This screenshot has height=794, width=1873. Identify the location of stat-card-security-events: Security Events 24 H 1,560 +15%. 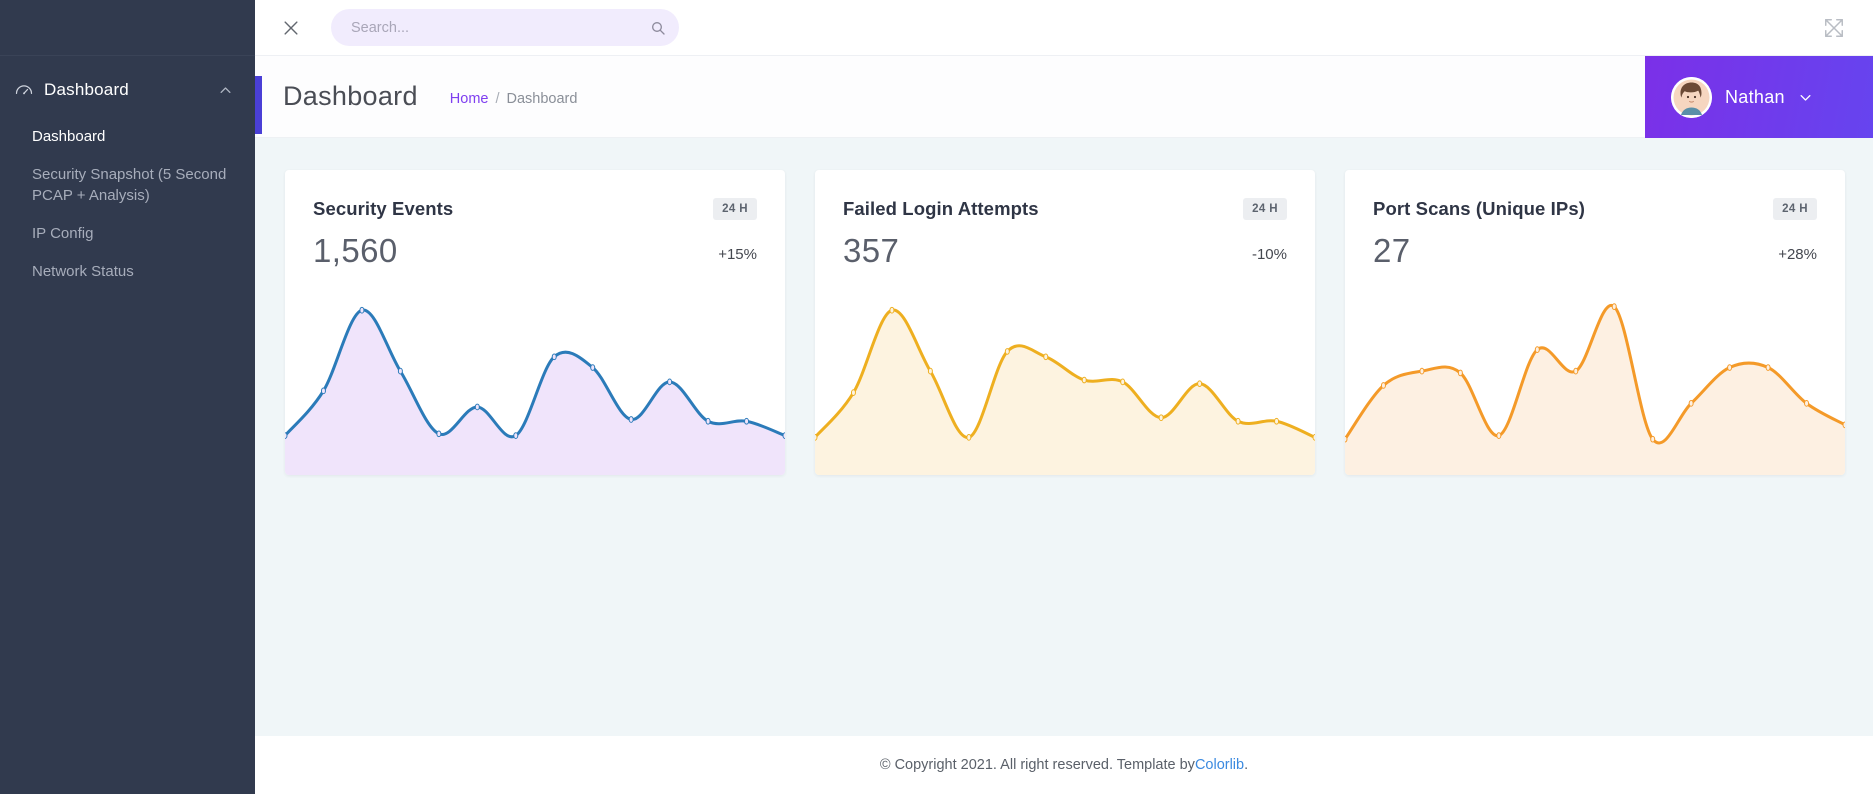
(535, 322).